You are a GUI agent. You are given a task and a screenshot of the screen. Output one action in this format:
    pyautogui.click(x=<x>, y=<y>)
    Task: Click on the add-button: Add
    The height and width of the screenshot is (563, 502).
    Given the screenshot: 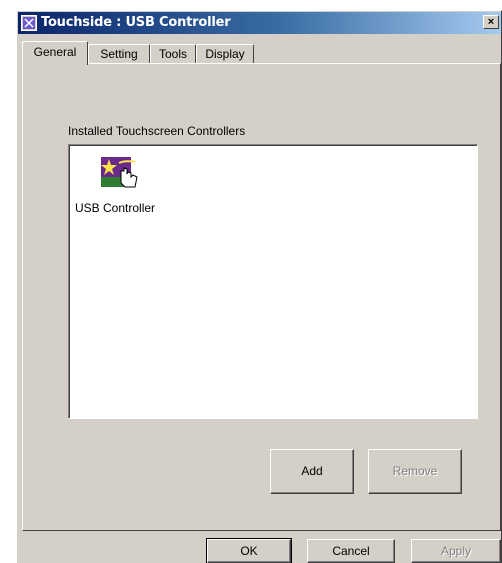 What is the action you would take?
    pyautogui.click(x=312, y=471)
    